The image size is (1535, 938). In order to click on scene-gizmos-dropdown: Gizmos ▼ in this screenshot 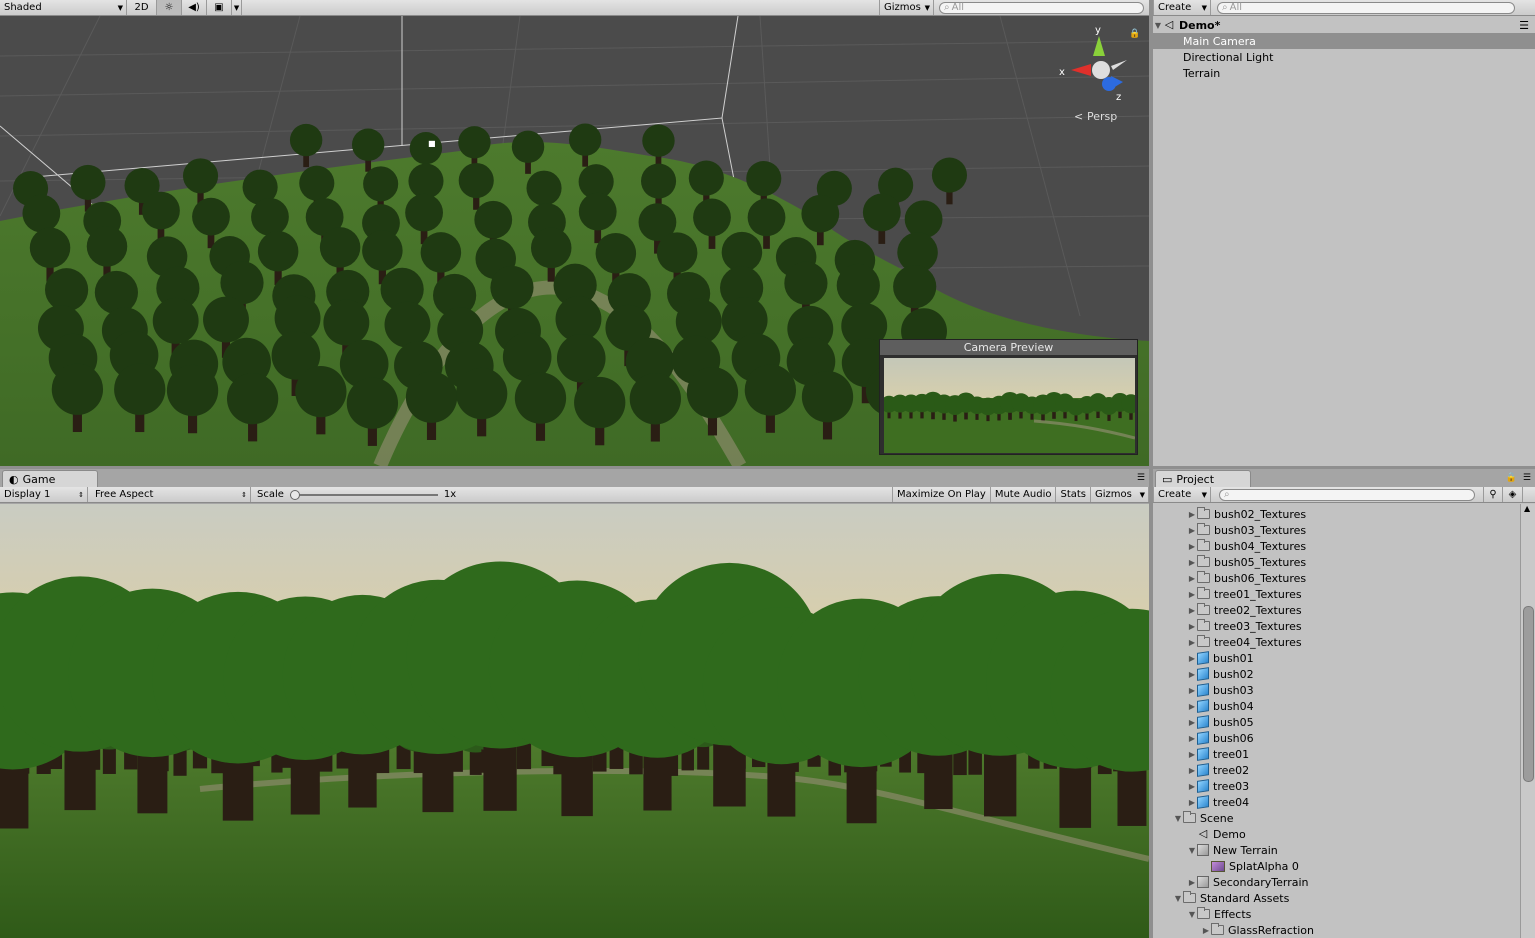, I will do `click(906, 7)`.